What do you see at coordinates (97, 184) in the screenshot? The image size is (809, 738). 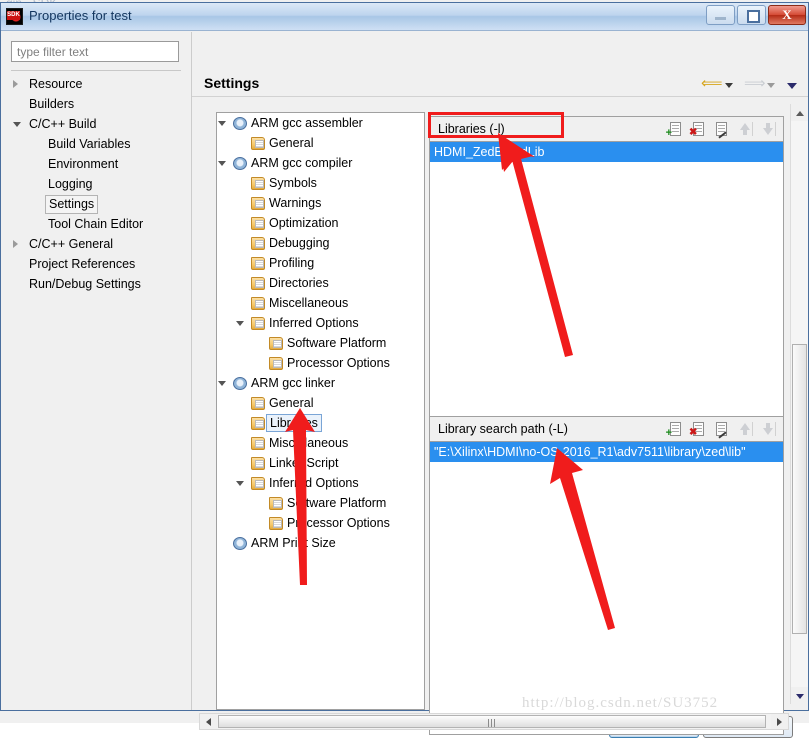 I see `sidebar-item-logging: Logging` at bounding box center [97, 184].